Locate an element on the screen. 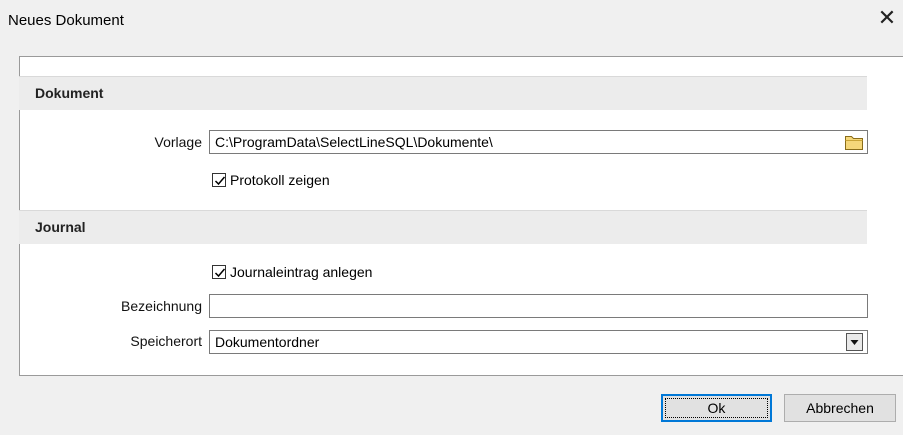 The width and height of the screenshot is (903, 435). close-icon: ✕ is located at coordinates (887, 18).